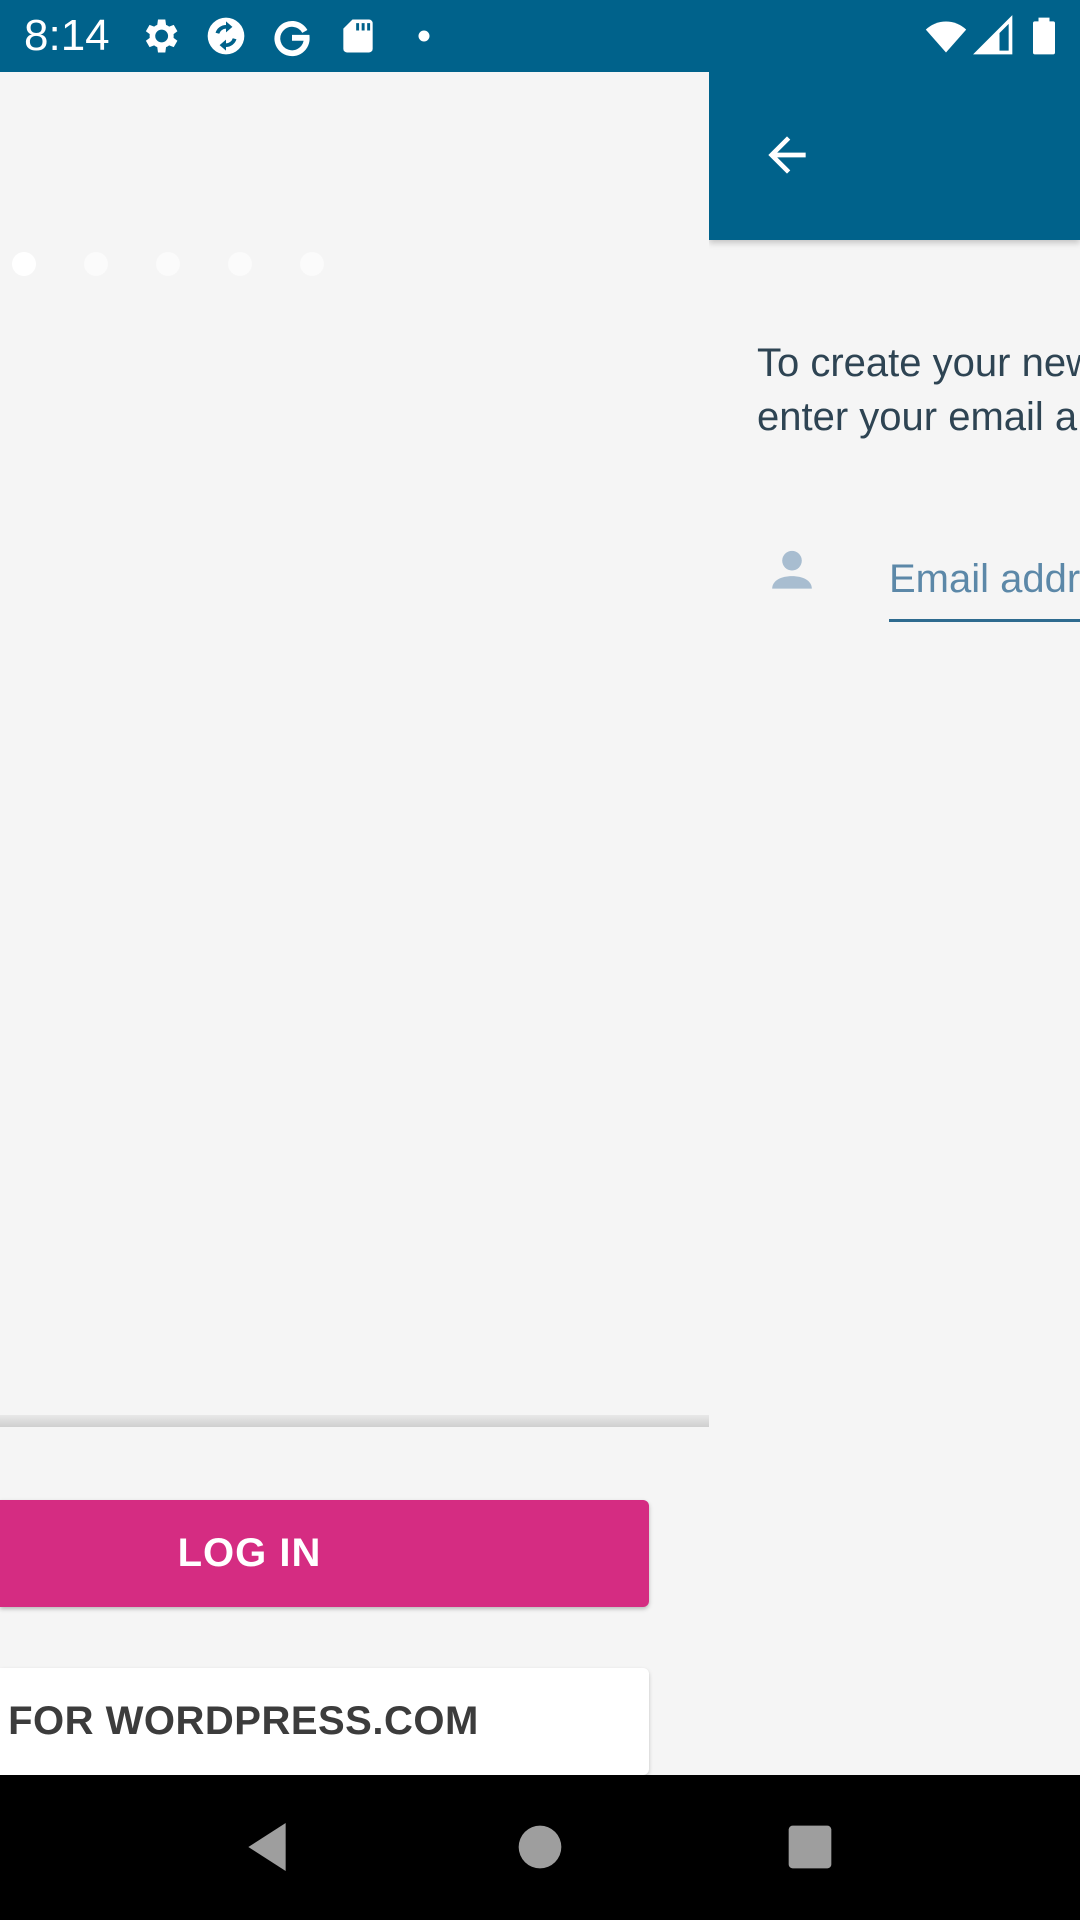 The height and width of the screenshot is (1920, 1080). What do you see at coordinates (946, 36) in the screenshot?
I see `wifi-icon` at bounding box center [946, 36].